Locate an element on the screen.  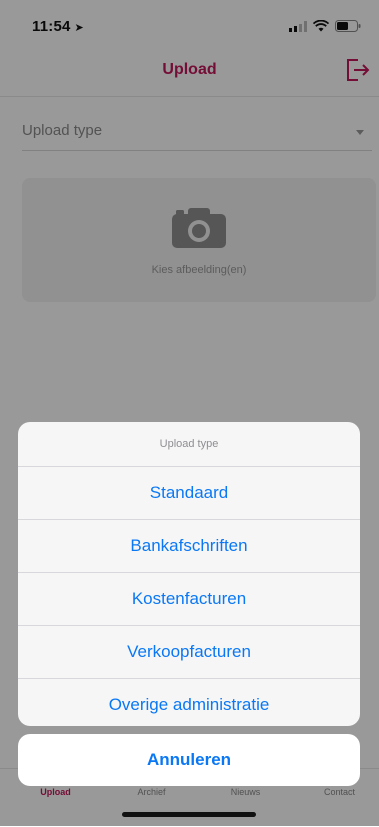
option-verkoopfacturen: Verkoopfacturen is located at coordinates (189, 652).